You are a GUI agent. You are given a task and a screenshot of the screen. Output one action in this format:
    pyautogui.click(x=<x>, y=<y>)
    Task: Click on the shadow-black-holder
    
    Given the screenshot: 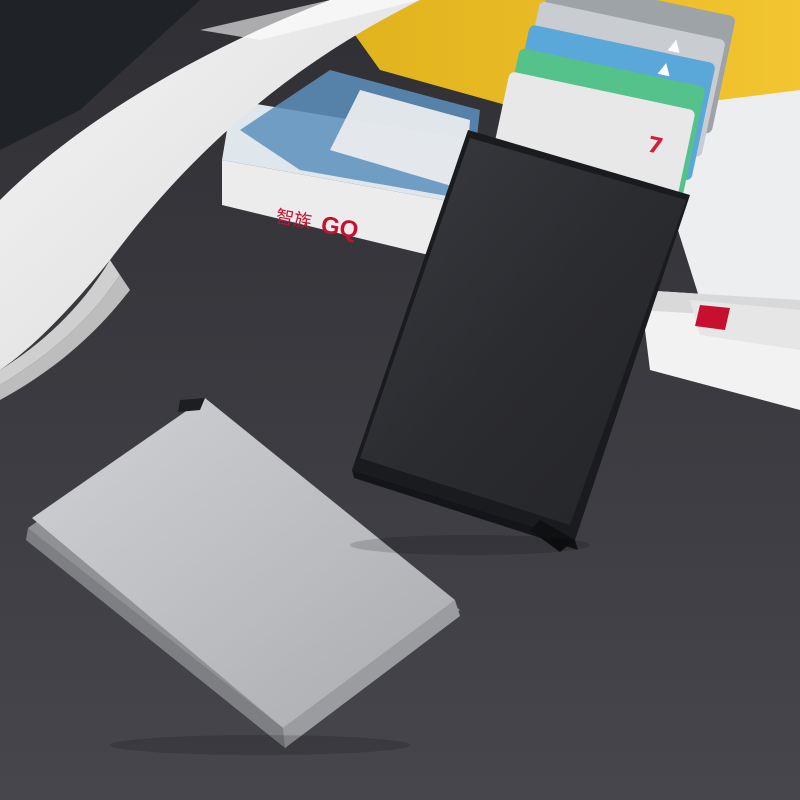 What is the action you would take?
    pyautogui.click(x=470, y=545)
    